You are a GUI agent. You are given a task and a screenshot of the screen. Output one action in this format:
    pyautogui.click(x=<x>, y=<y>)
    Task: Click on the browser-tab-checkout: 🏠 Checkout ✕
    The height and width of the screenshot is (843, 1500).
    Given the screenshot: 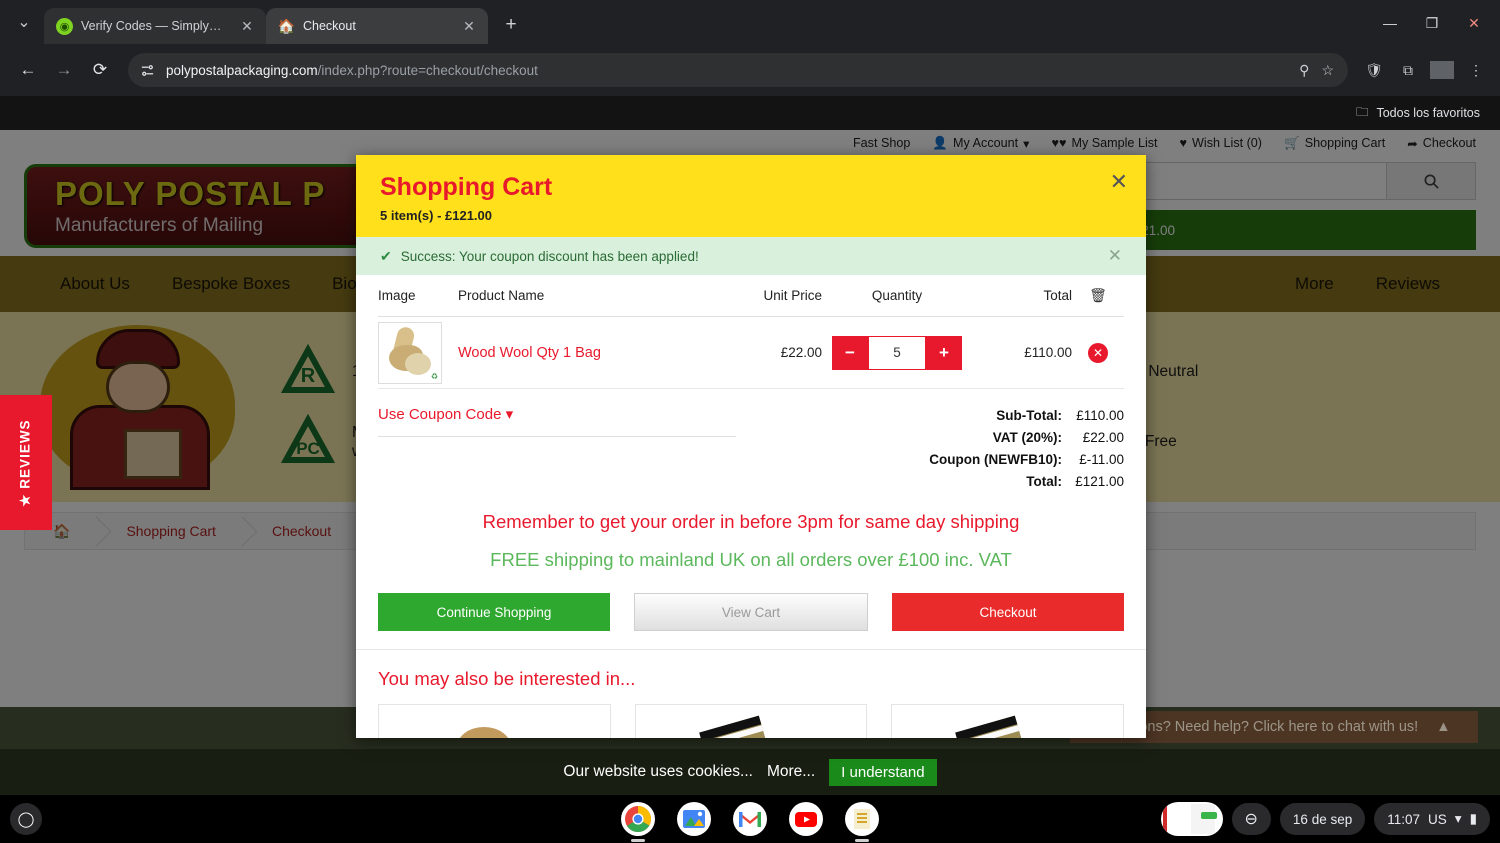 What is the action you would take?
    pyautogui.click(x=377, y=26)
    